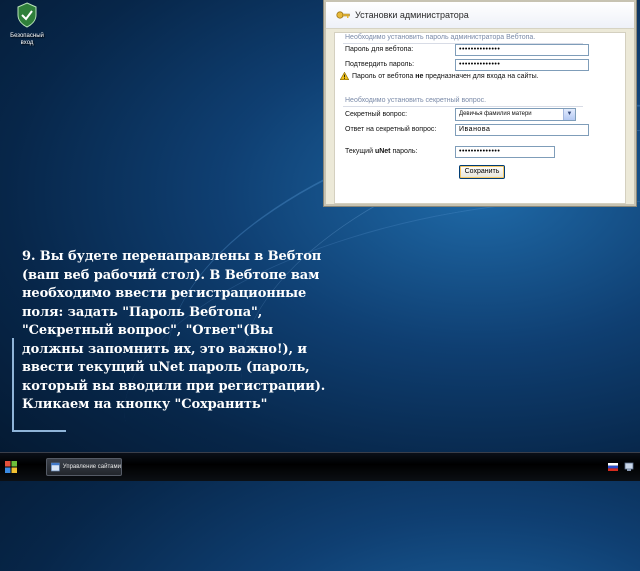 This screenshot has width=640, height=571. Describe the element at coordinates (379, 49) in the screenshot. I see `password-label: Пароль для вебтопа:` at that location.